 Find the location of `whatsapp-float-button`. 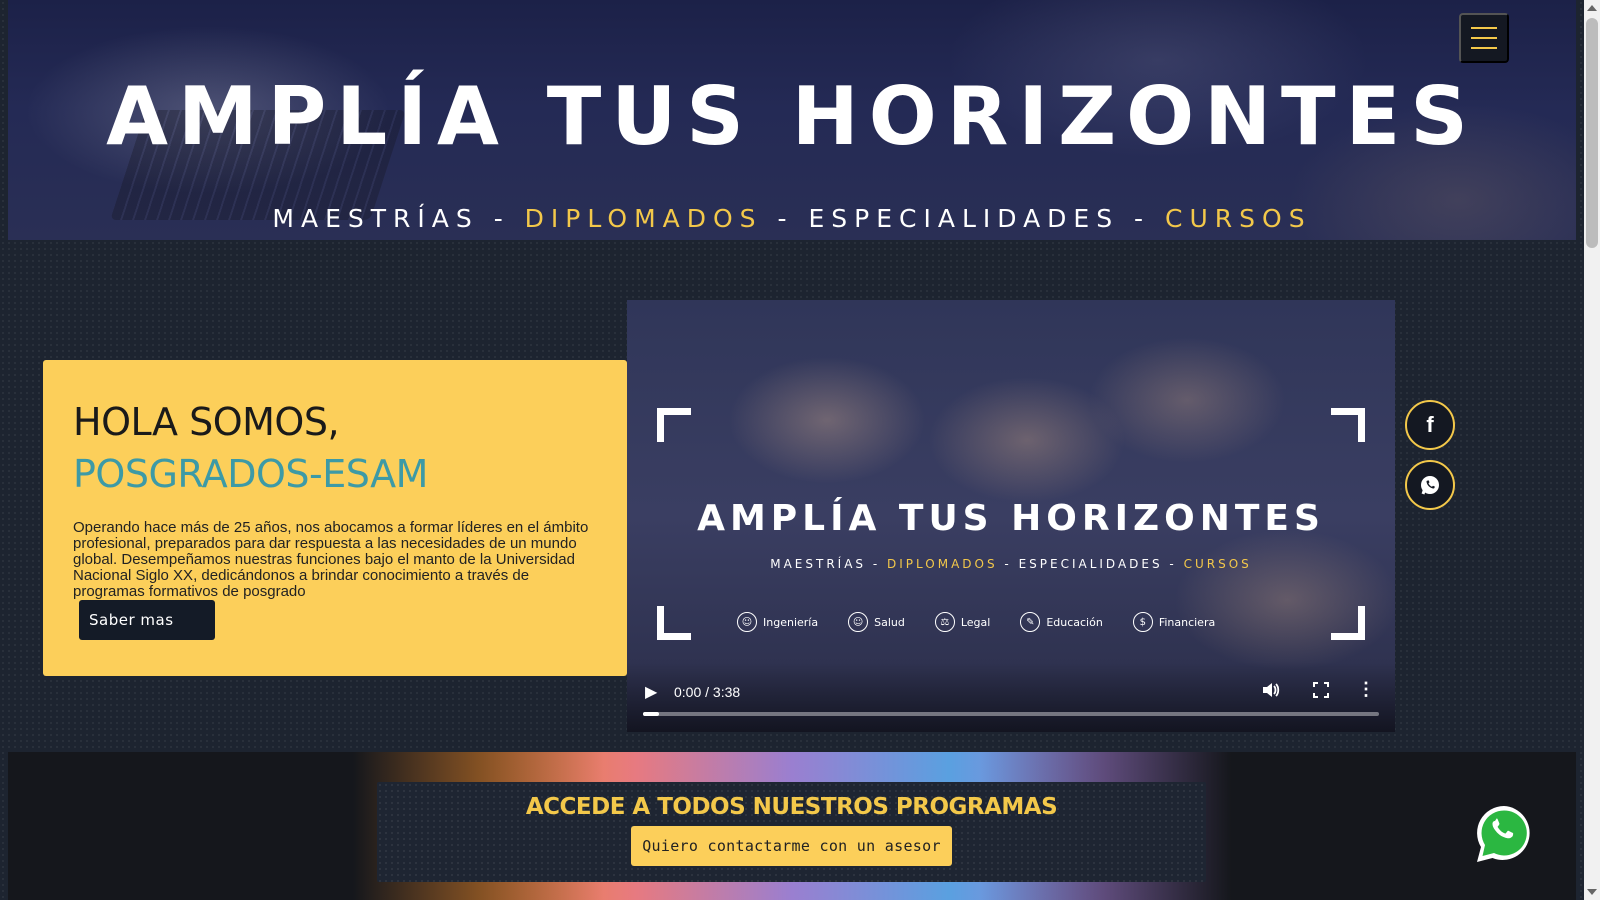

whatsapp-float-button is located at coordinates (1504, 834).